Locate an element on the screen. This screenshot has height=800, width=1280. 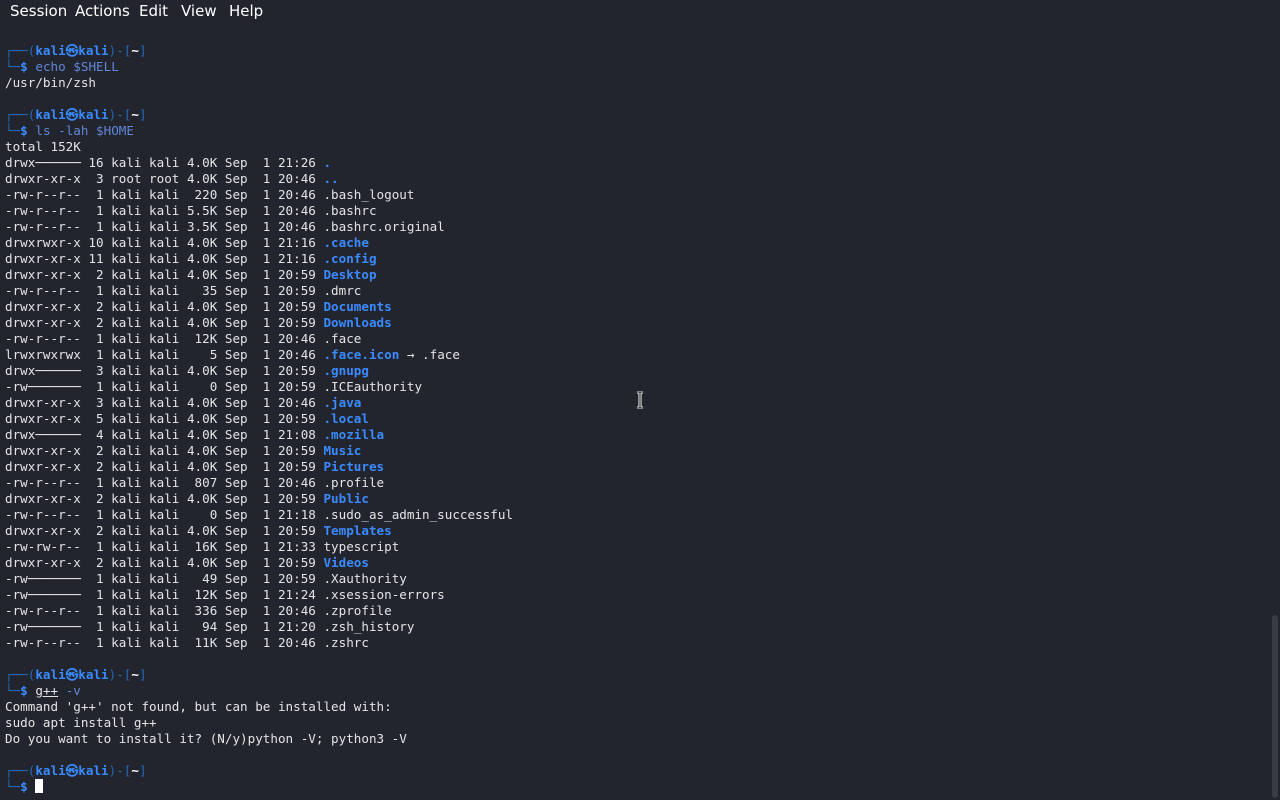
file-name: .dmrc is located at coordinates (342, 290).